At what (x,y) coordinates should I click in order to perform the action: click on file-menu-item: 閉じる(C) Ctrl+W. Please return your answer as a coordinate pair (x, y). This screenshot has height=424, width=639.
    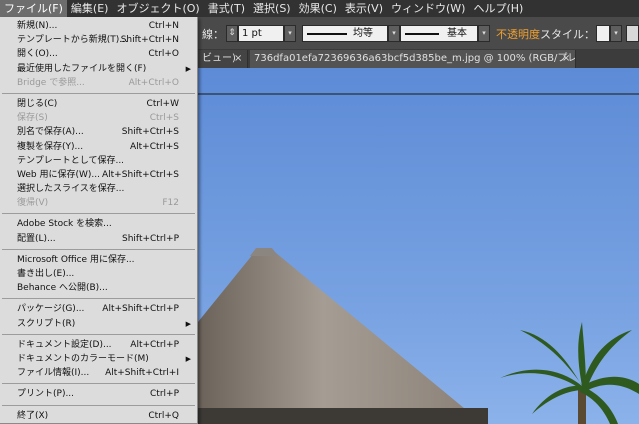
    Looking at the image, I should click on (98, 104).